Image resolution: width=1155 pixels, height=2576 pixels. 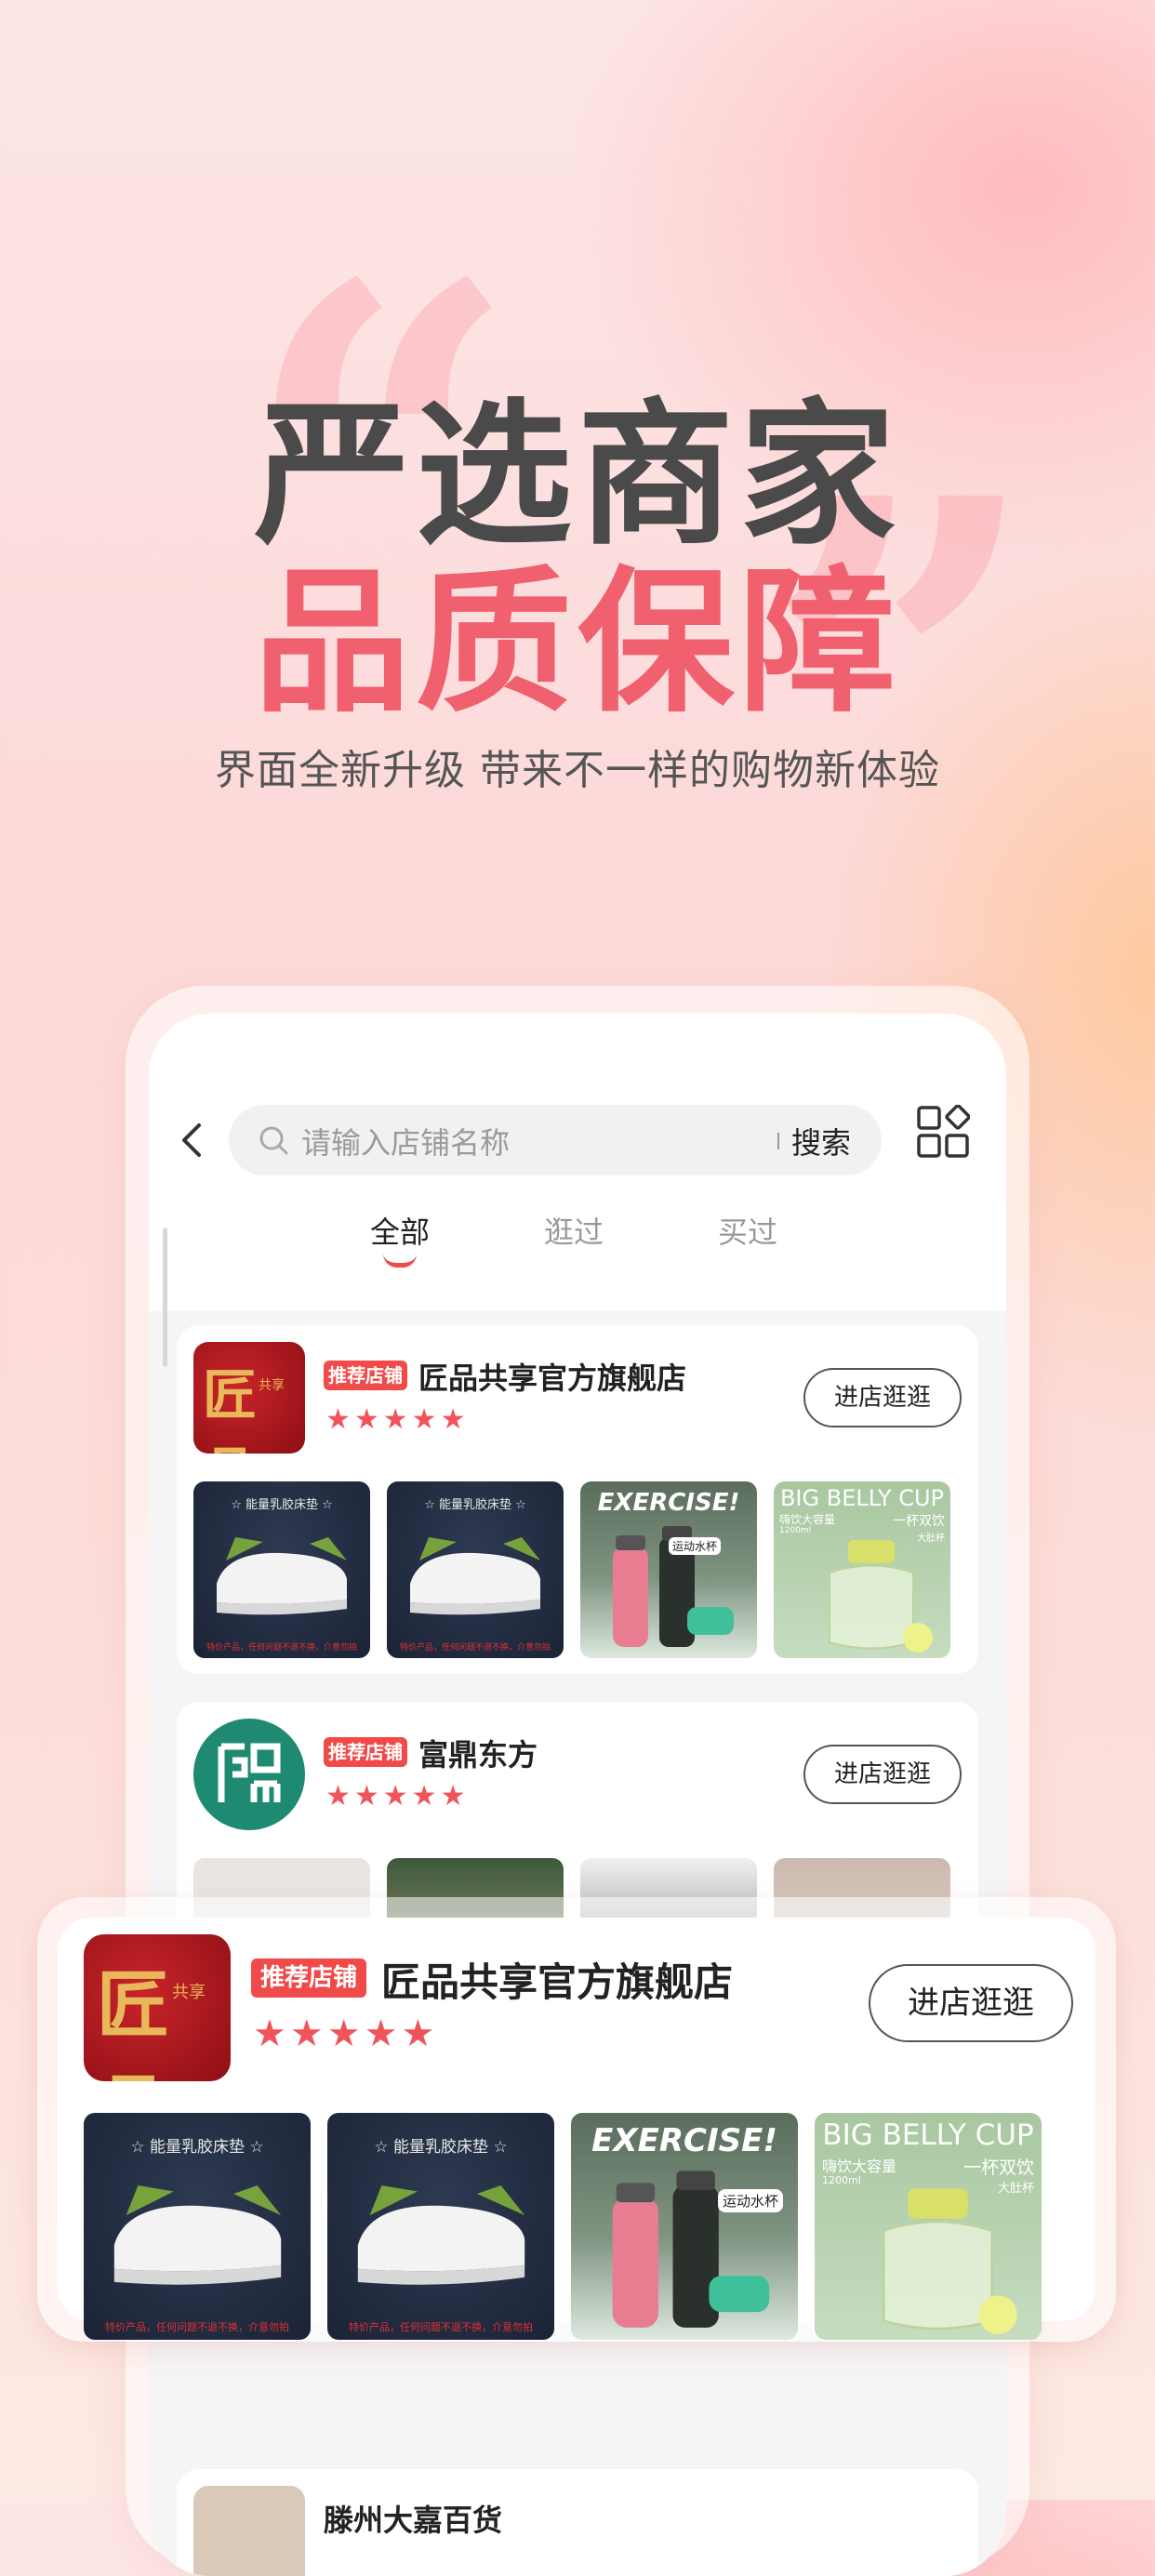 What do you see at coordinates (193, 1140) in the screenshot?
I see `back-arrow-icon` at bounding box center [193, 1140].